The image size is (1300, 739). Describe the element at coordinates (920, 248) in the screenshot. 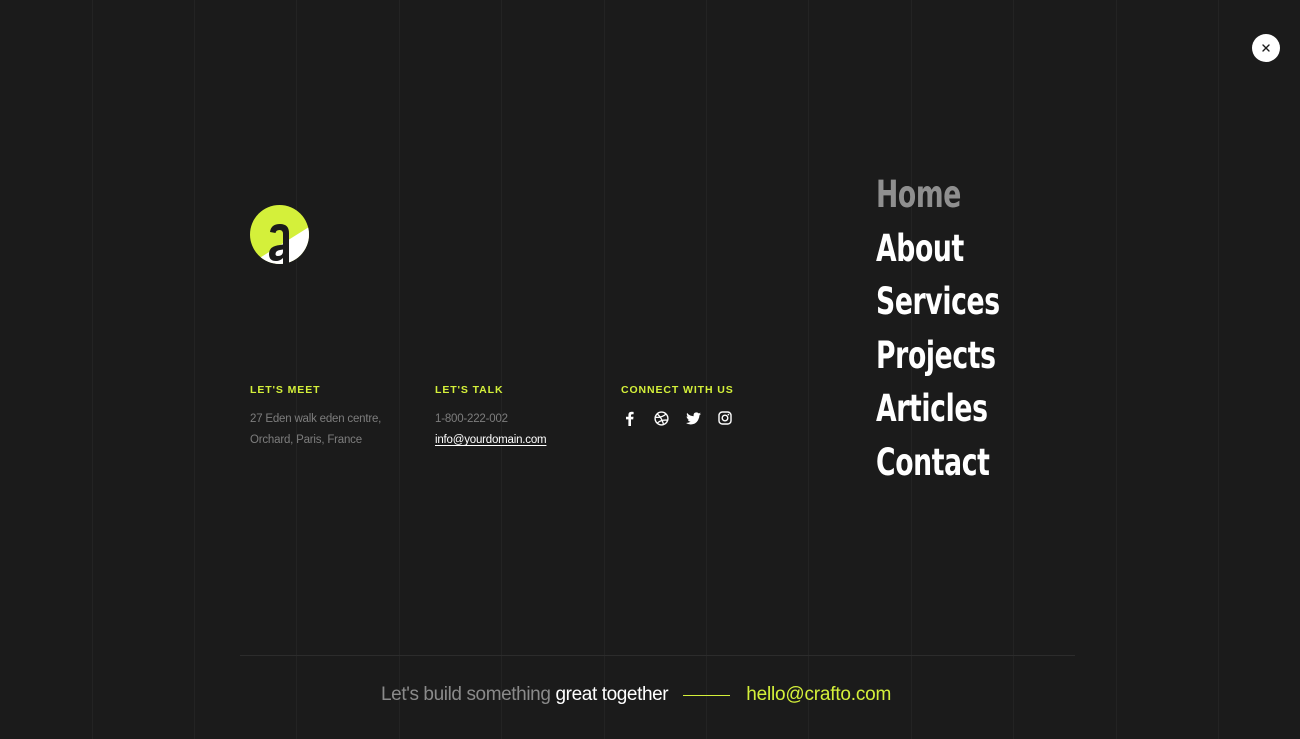

I see `menu-link-about: About` at that location.